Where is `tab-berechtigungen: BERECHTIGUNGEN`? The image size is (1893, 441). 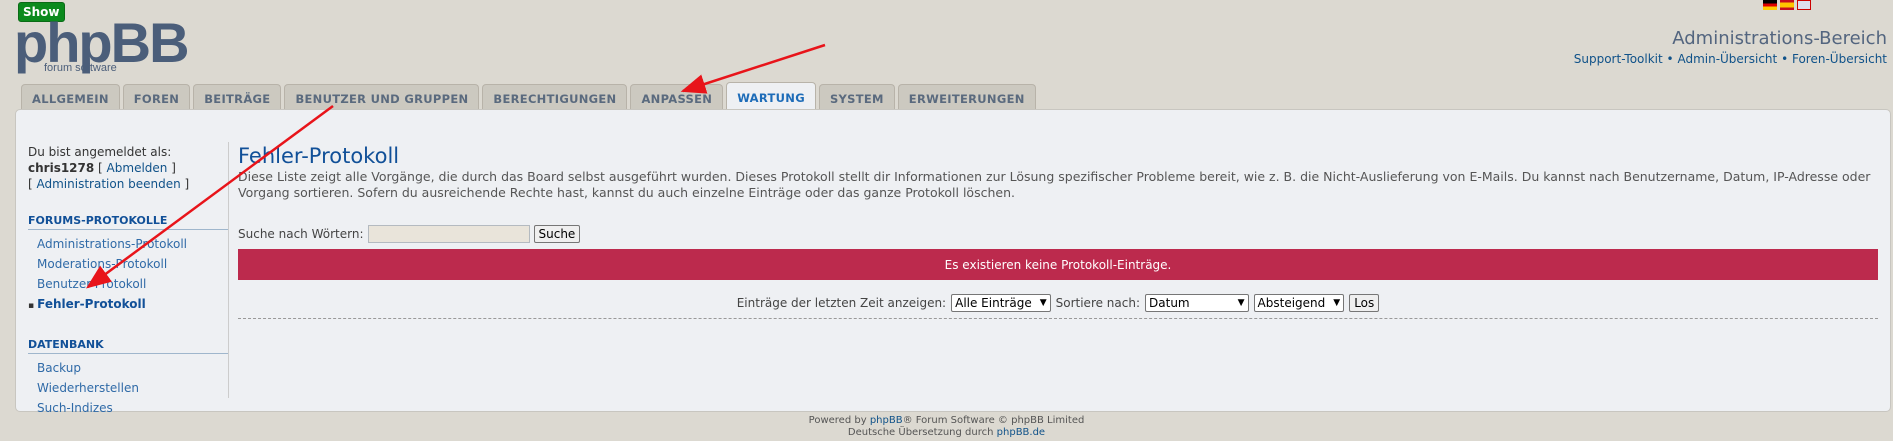 tab-berechtigungen: BERECHTIGUNGEN is located at coordinates (555, 98).